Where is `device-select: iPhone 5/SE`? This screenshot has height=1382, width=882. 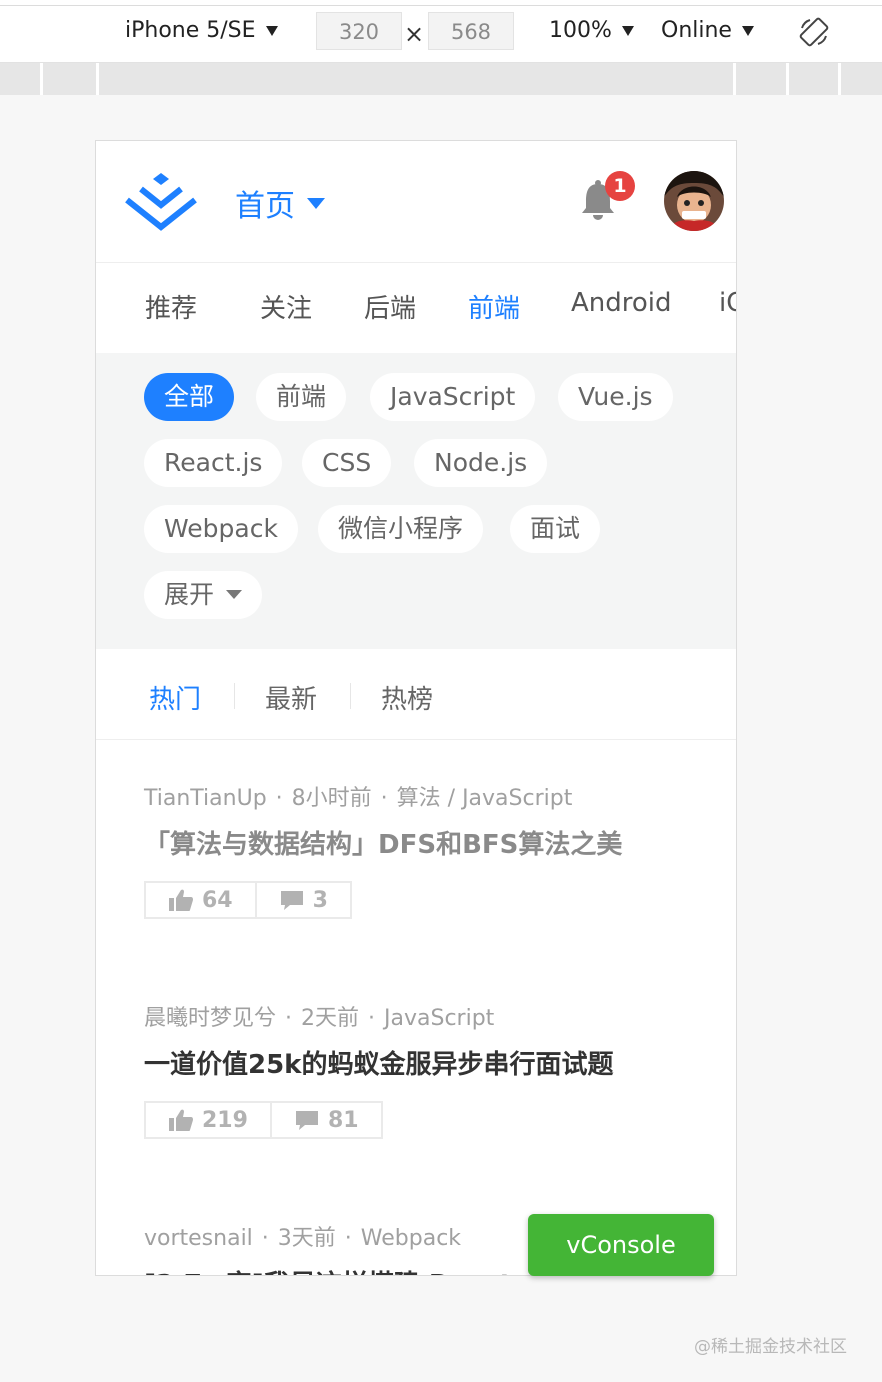
device-select: iPhone 5/SE is located at coordinates (201, 30).